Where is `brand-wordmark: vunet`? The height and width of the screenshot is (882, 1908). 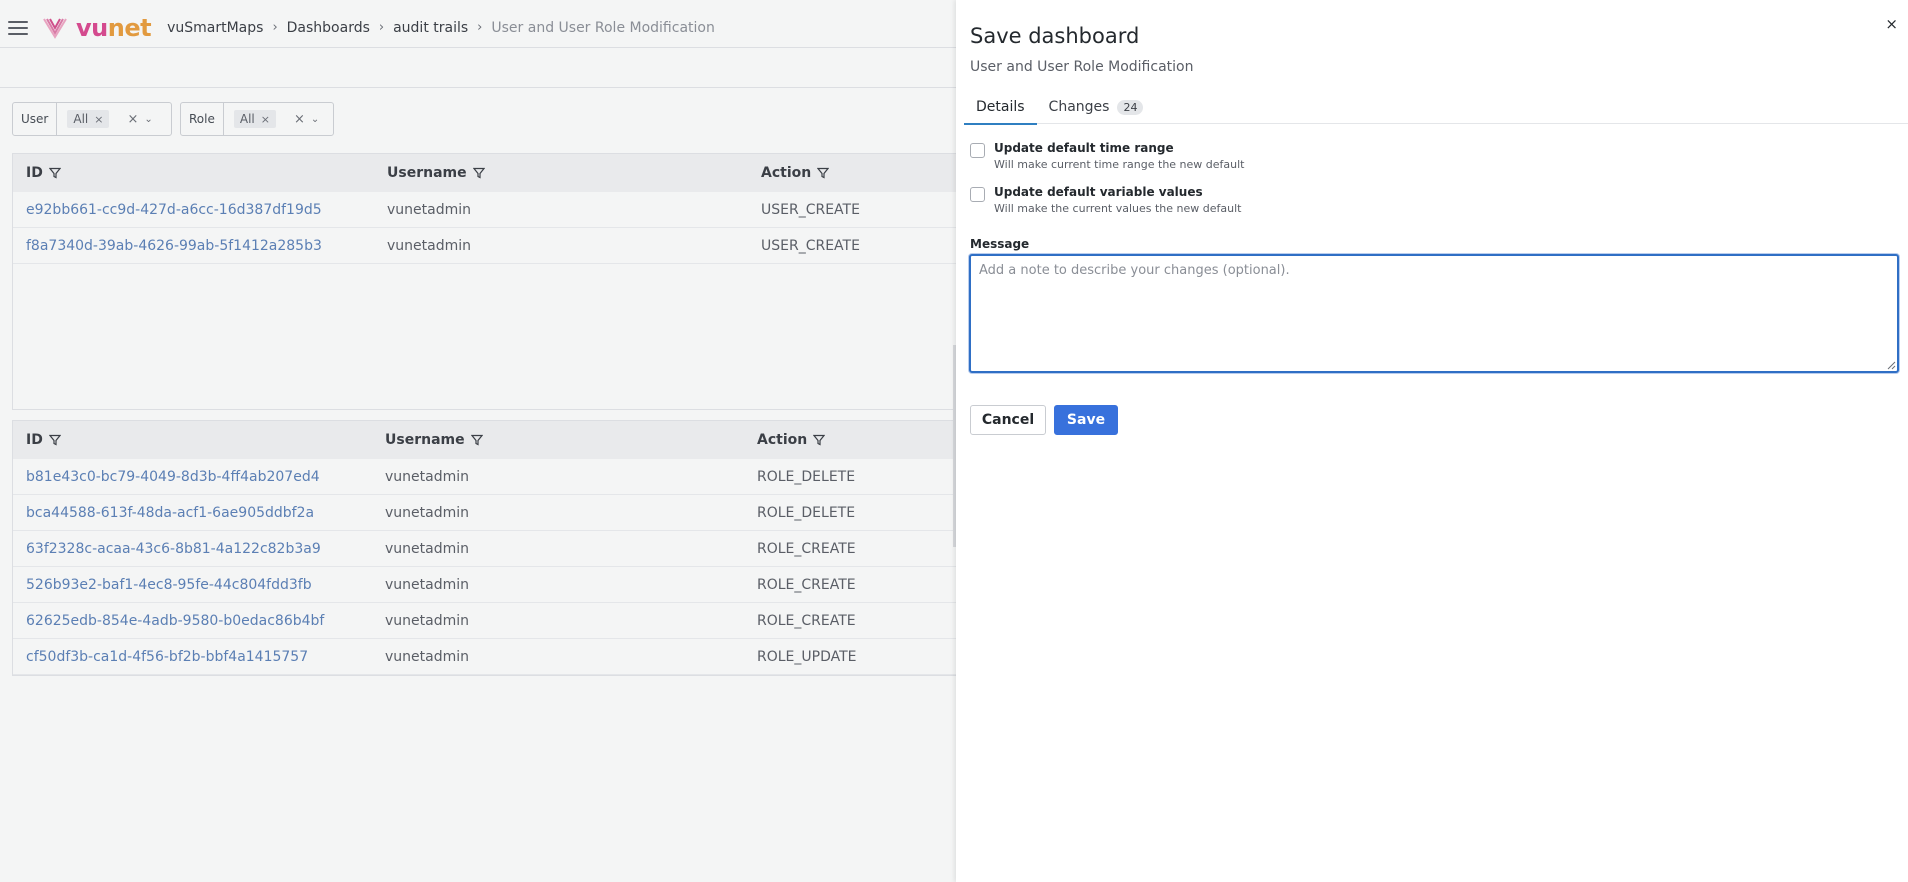 brand-wordmark: vunet is located at coordinates (114, 27).